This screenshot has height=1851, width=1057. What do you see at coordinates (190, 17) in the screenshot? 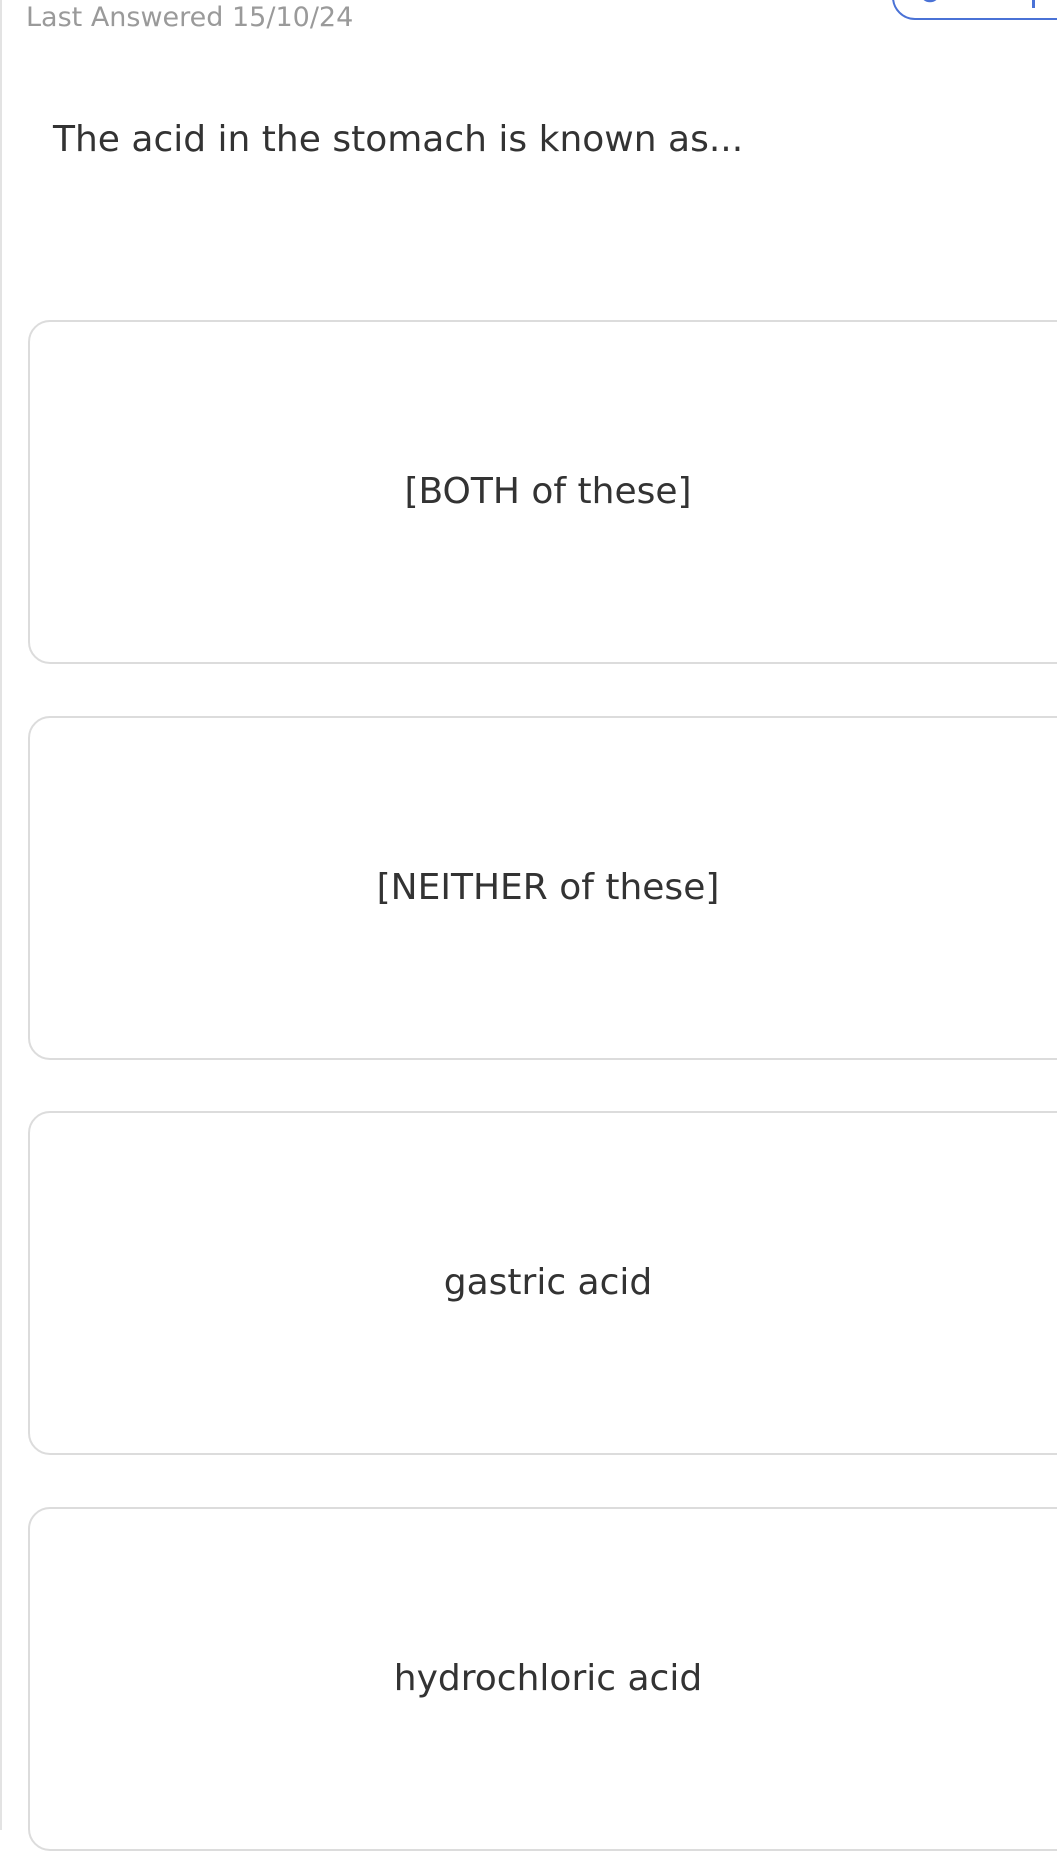
I see `last-answered-date: Last Answered 15/10/24` at bounding box center [190, 17].